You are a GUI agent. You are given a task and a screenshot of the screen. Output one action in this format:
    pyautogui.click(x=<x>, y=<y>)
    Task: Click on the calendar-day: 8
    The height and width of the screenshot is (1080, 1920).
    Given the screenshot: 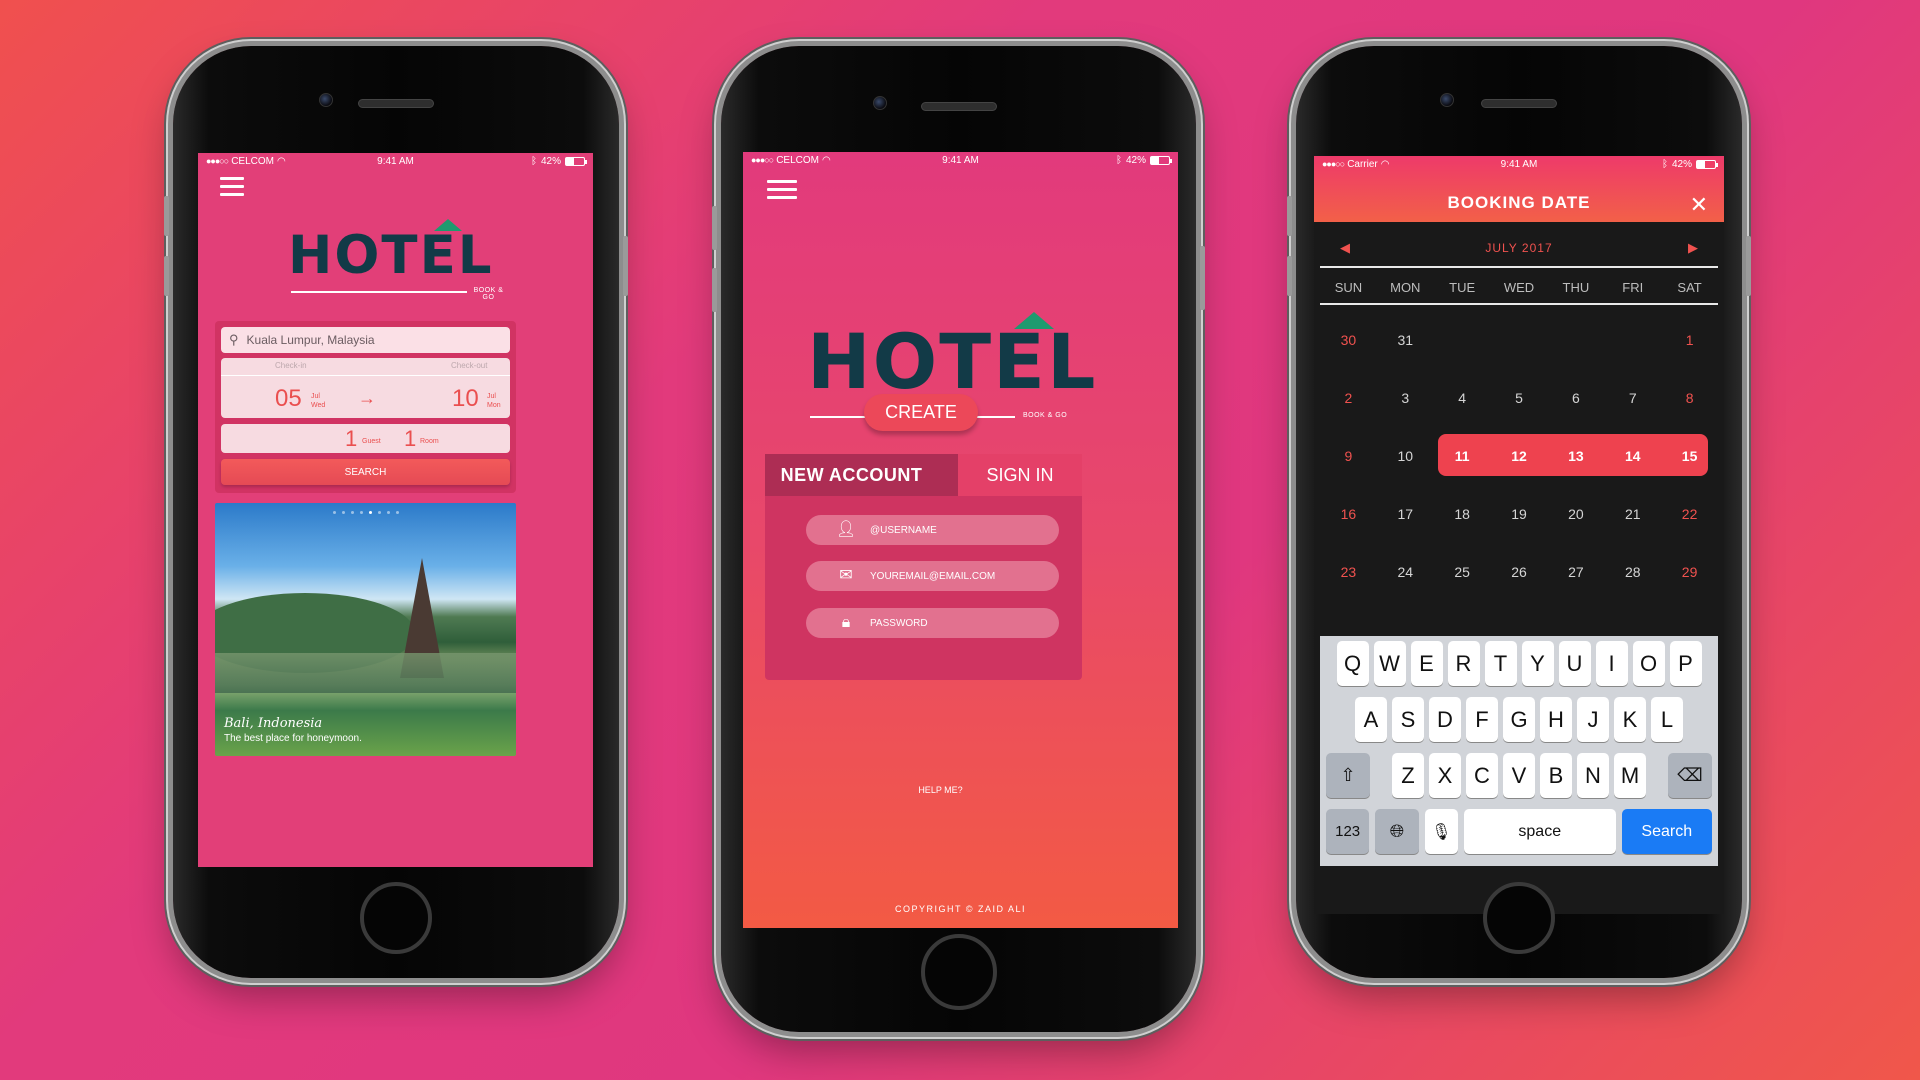 What is the action you would take?
    pyautogui.click(x=1689, y=419)
    